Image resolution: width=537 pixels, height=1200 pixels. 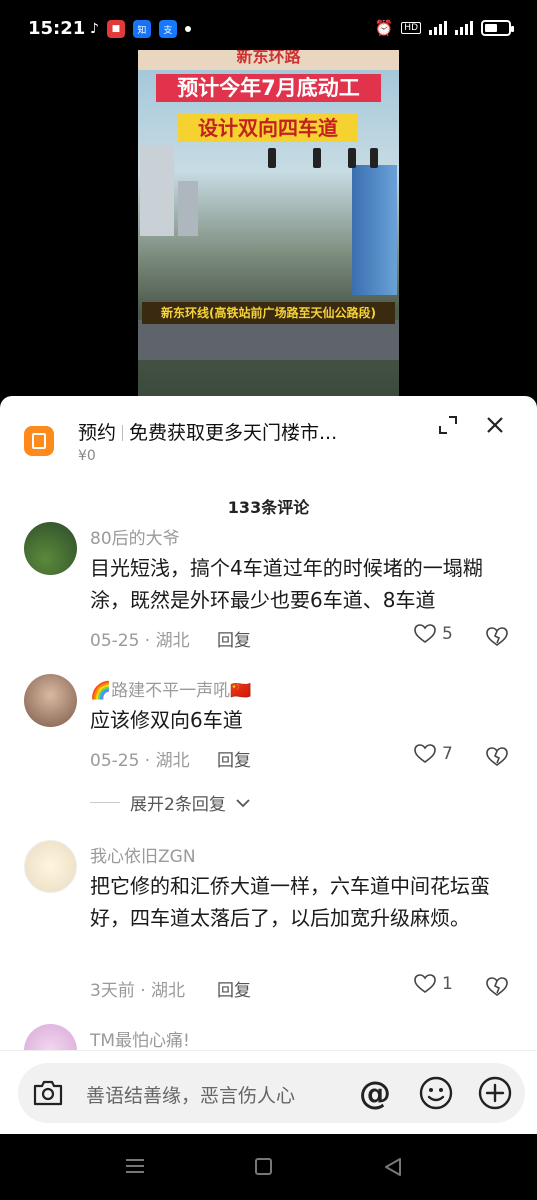 I want to click on like-count: 1, so click(x=447, y=984).